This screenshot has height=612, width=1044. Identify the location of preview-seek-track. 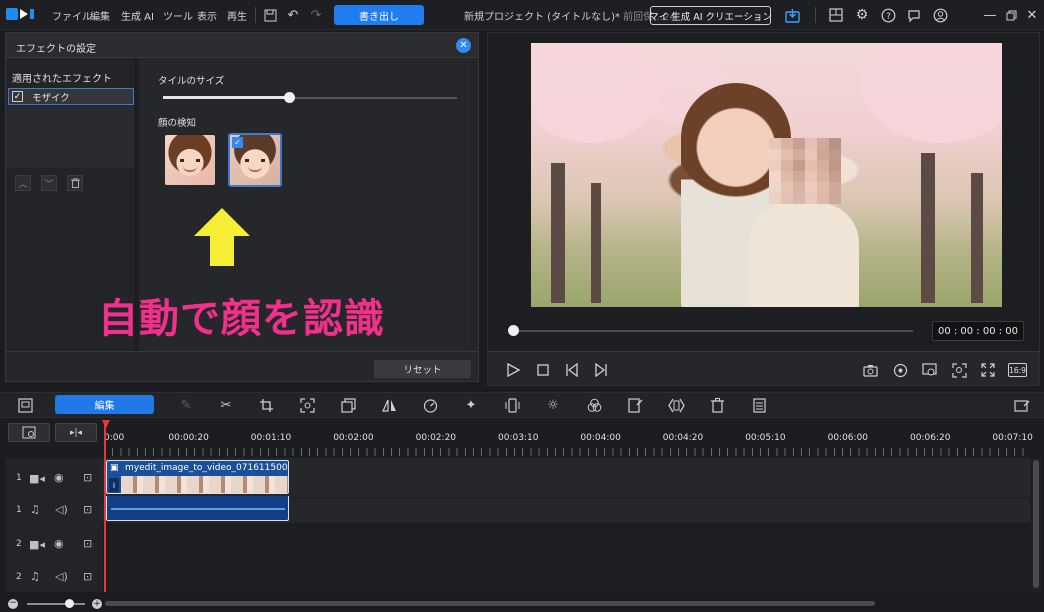
(712, 331).